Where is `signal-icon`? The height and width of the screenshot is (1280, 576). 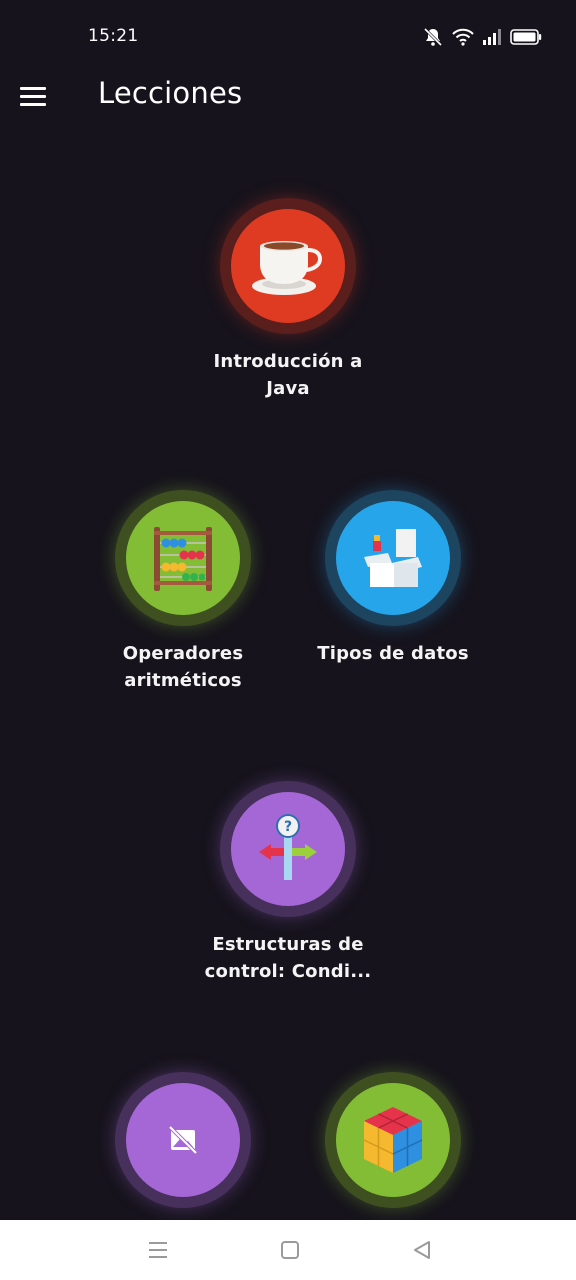
signal-icon is located at coordinates (492, 37).